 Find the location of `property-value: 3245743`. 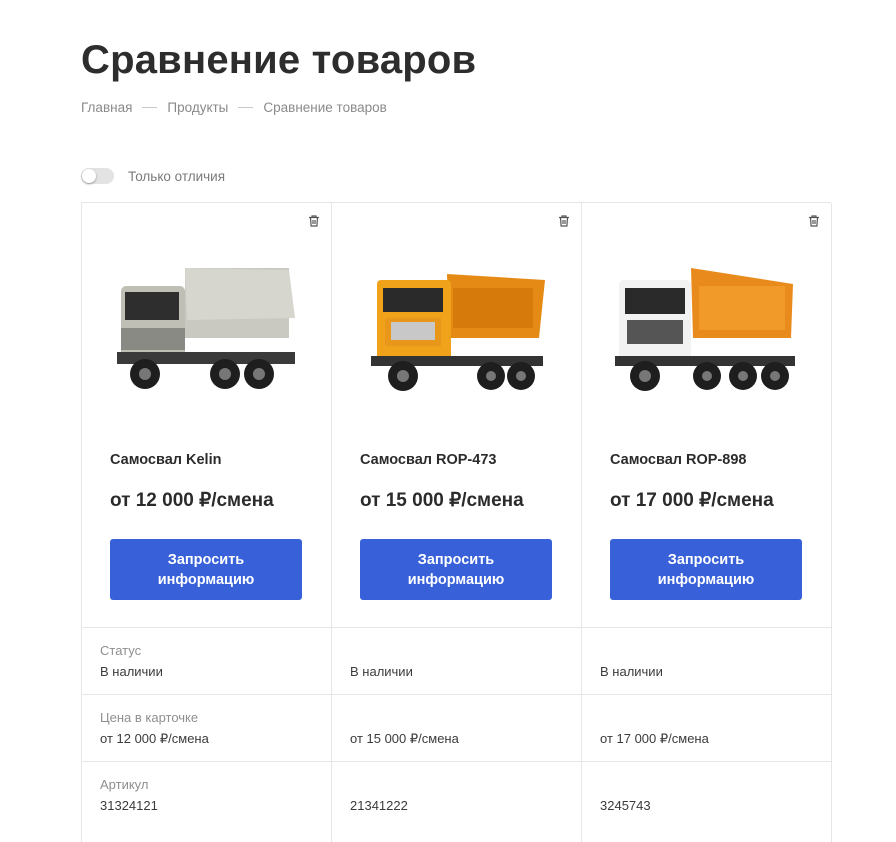

property-value: 3245743 is located at coordinates (625, 805).